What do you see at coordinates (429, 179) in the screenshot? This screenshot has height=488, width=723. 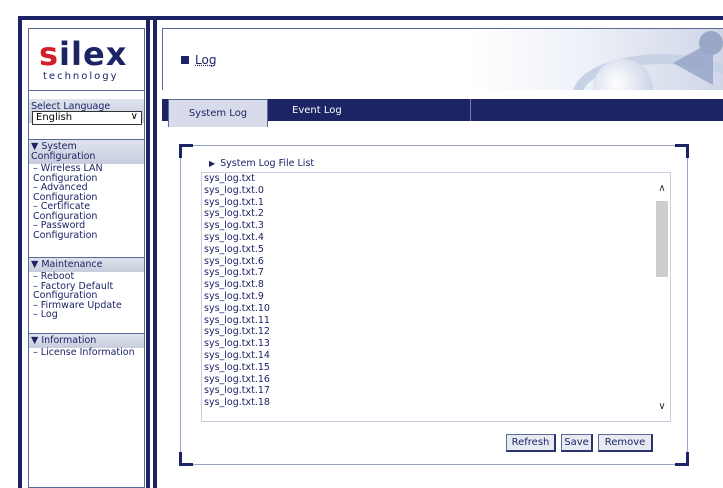 I see `list-item: sys_log.txt` at bounding box center [429, 179].